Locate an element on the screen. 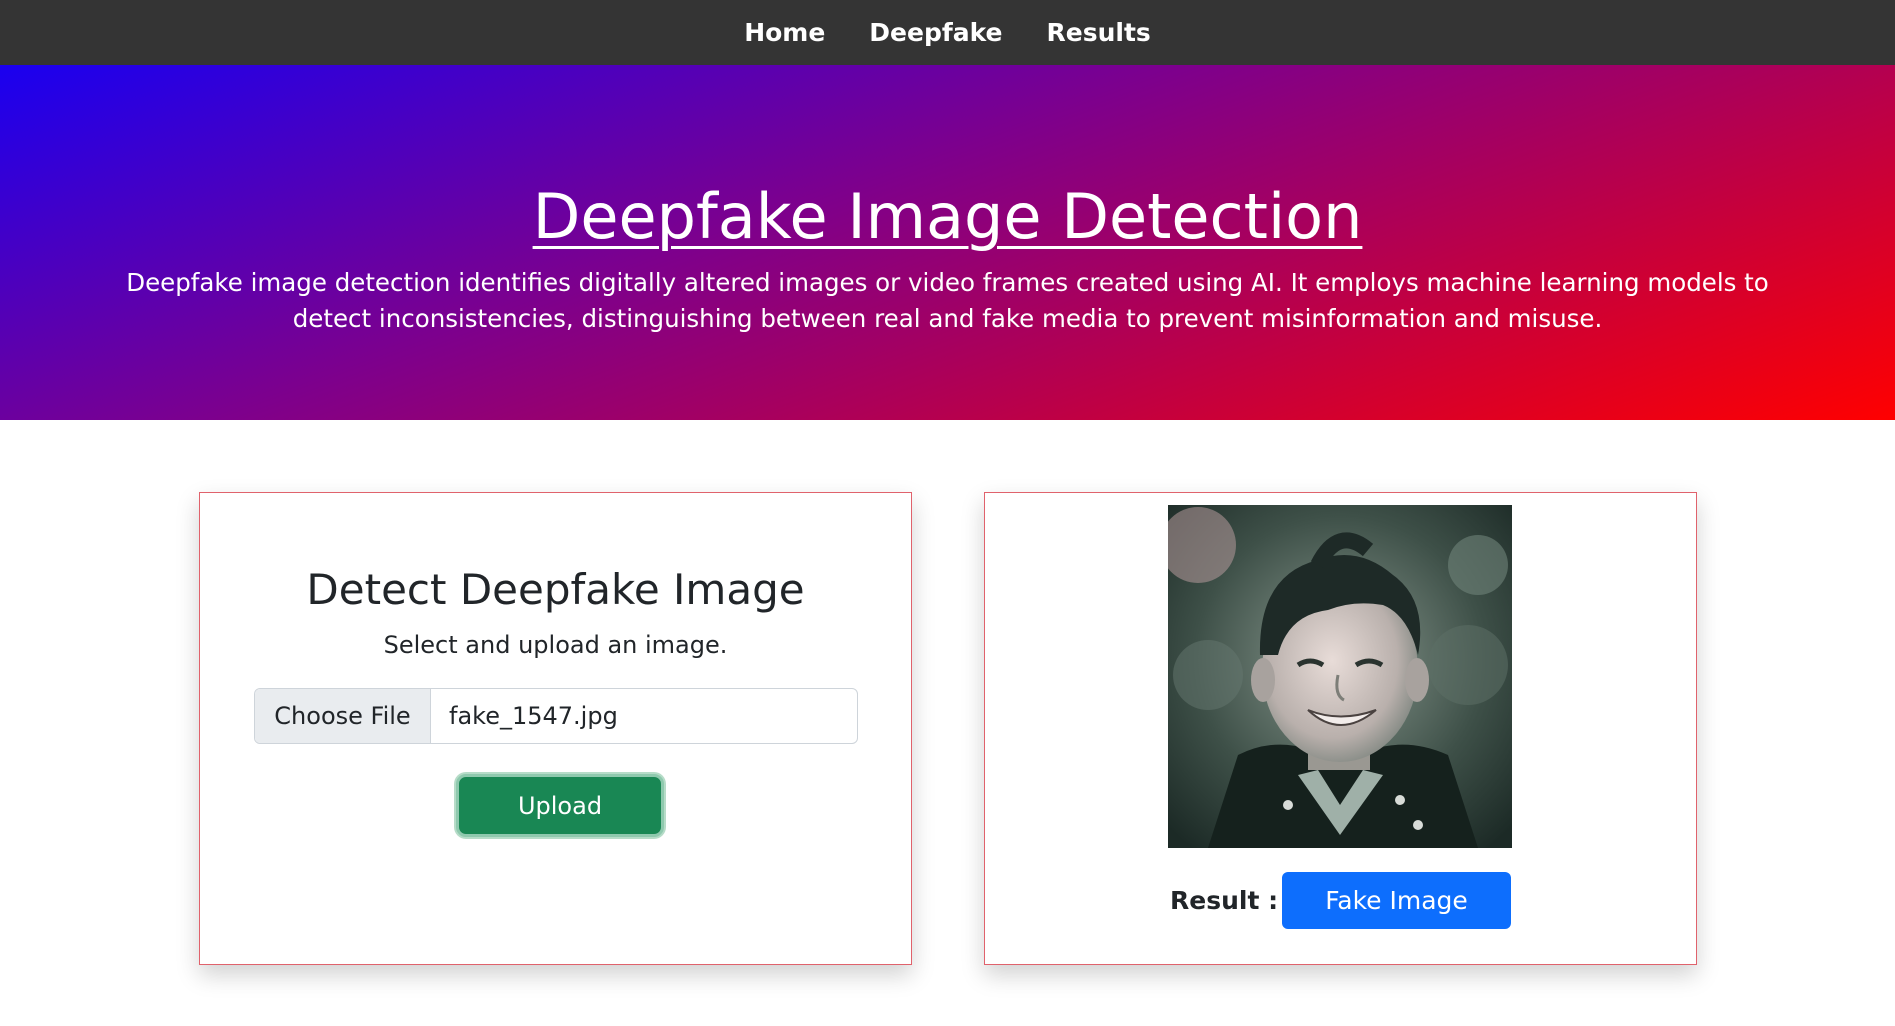 This screenshot has height=1026, width=1895. result-badge: Fake Image is located at coordinates (1396, 900).